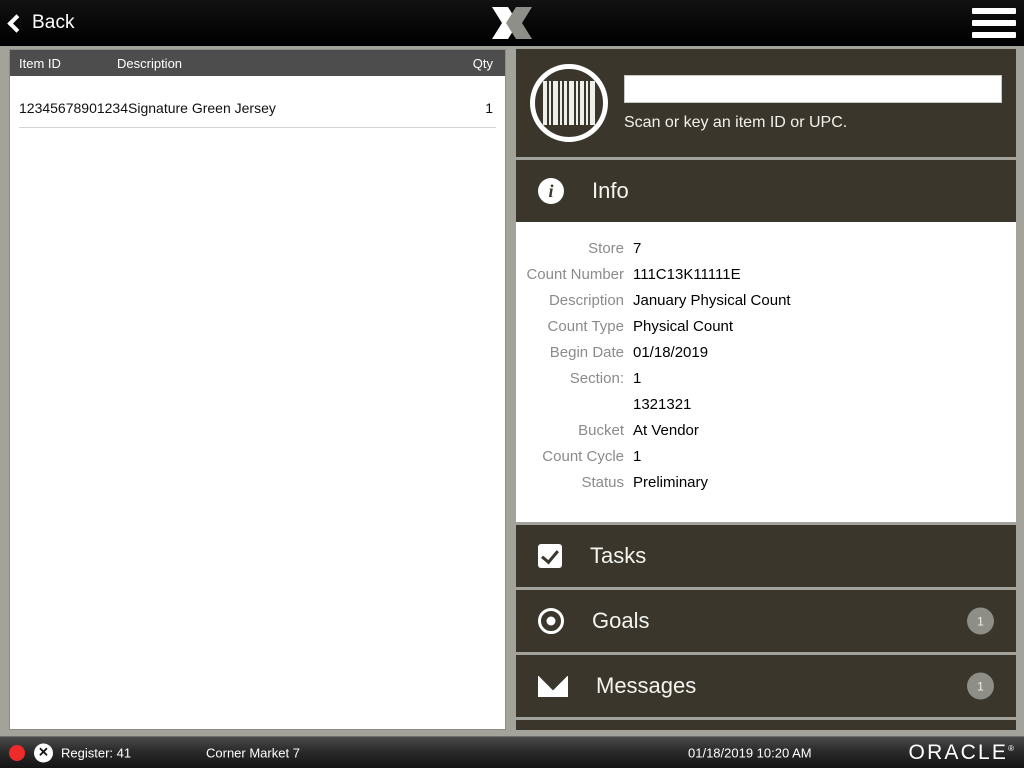 Image resolution: width=1024 pixels, height=768 pixels. Describe the element at coordinates (980, 621) in the screenshot. I see `goals-badge: 1` at that location.